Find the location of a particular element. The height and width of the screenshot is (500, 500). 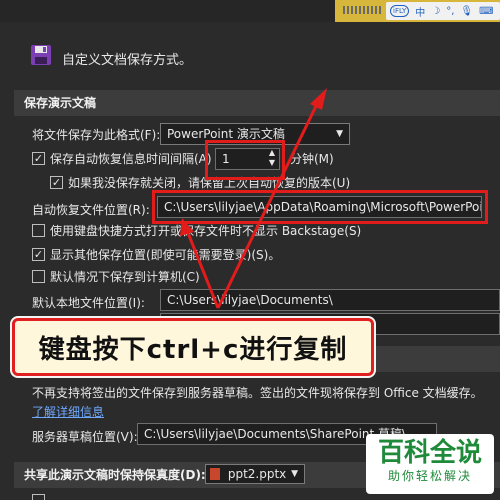

backstage-label: 使用键盘快捷方式打开或保存文件时不显示 Backstage(S) is located at coordinates (206, 231).